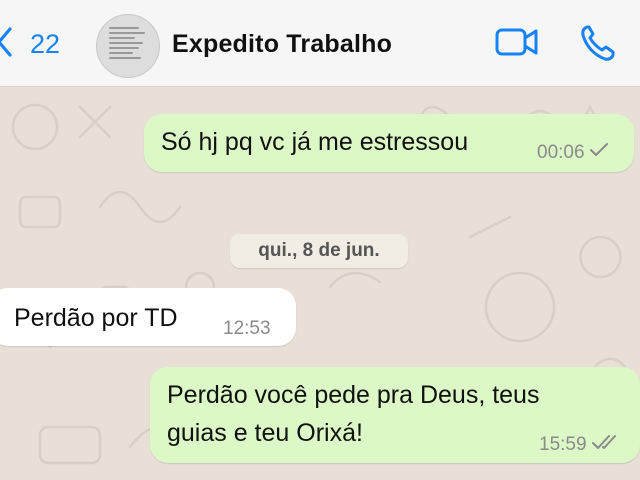 This screenshot has height=480, width=640. What do you see at coordinates (265, 433) in the screenshot?
I see `message-text-line: guias e teu Orixá!` at bounding box center [265, 433].